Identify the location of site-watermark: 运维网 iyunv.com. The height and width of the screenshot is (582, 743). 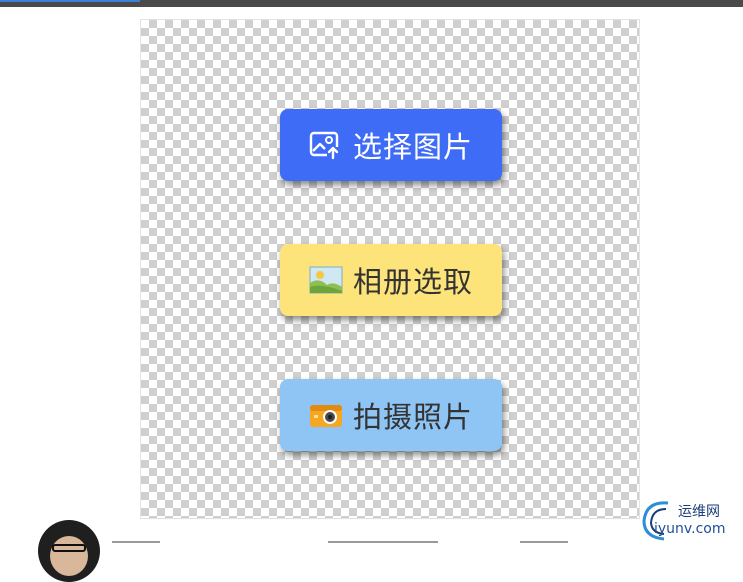
(690, 519).